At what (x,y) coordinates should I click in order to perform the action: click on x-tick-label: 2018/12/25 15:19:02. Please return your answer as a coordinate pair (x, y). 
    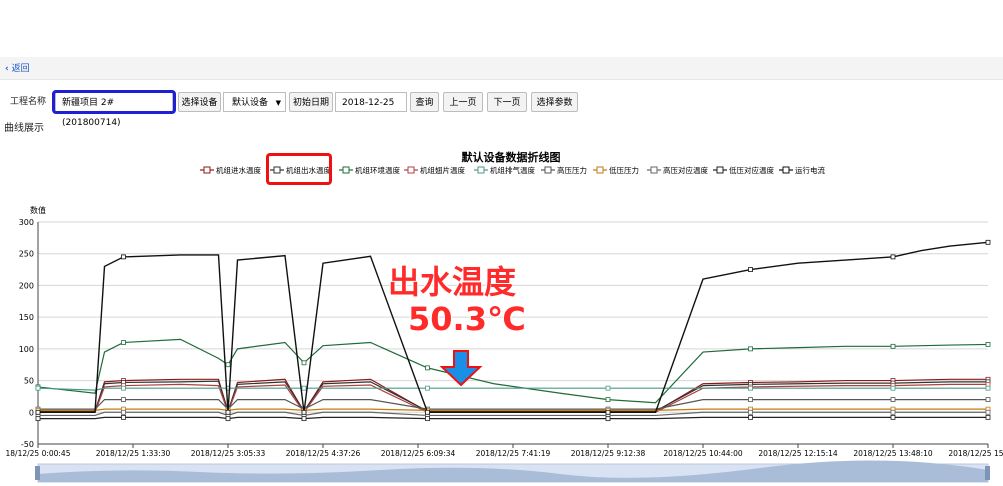
    Looking at the image, I should click on (975, 453).